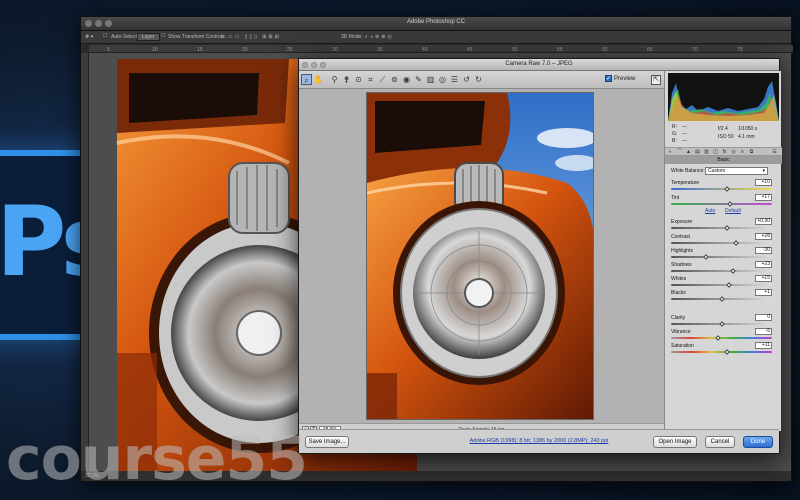  Describe the element at coordinates (441, 49) in the screenshot. I see `top-ruler: 5 10 15 20 25 30 35 40 45 50 55 60 65 70 75` at that location.